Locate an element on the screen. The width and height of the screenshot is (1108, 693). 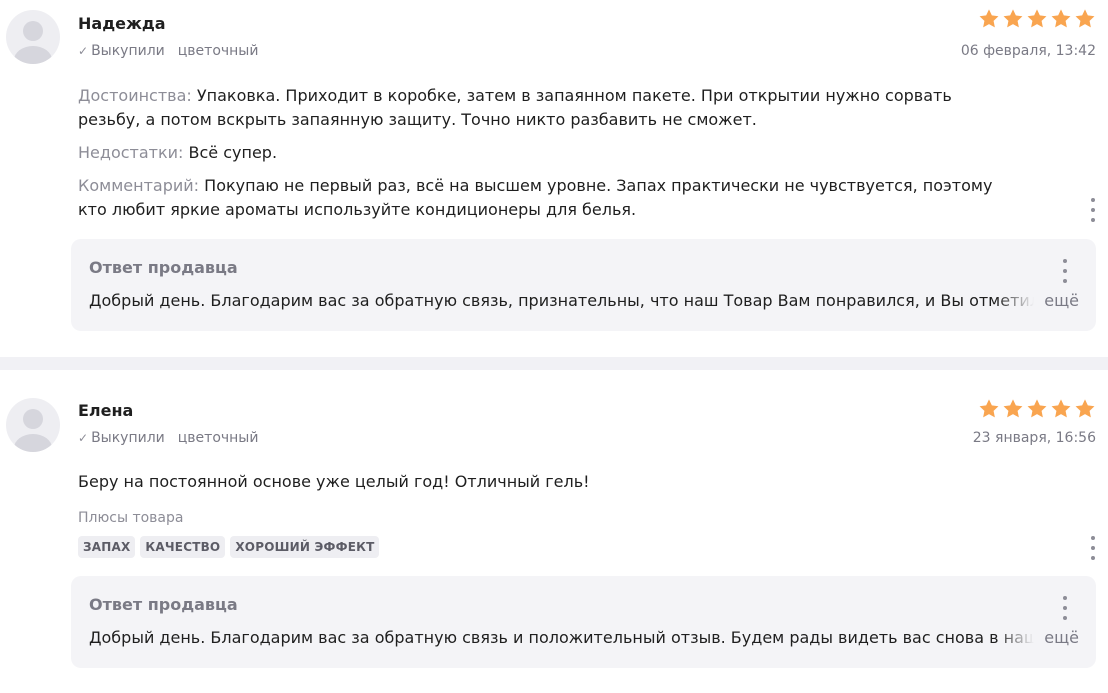
review-date: 23 января, 16:56 is located at coordinates (1034, 438).